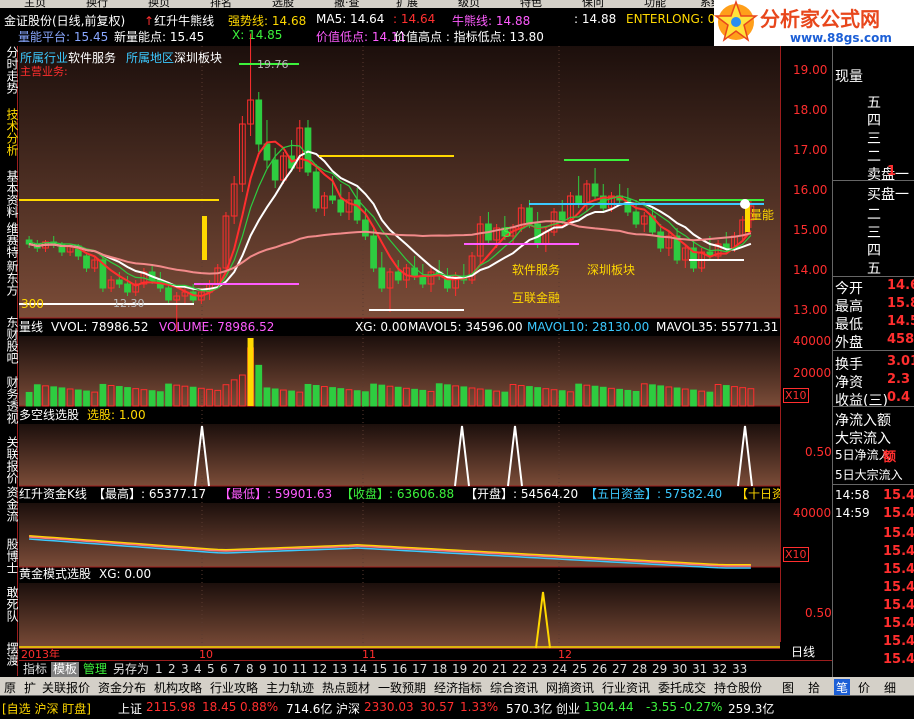 This screenshot has height=719, width=914. I want to click on tab-number-27: 27, so click(619, 669).